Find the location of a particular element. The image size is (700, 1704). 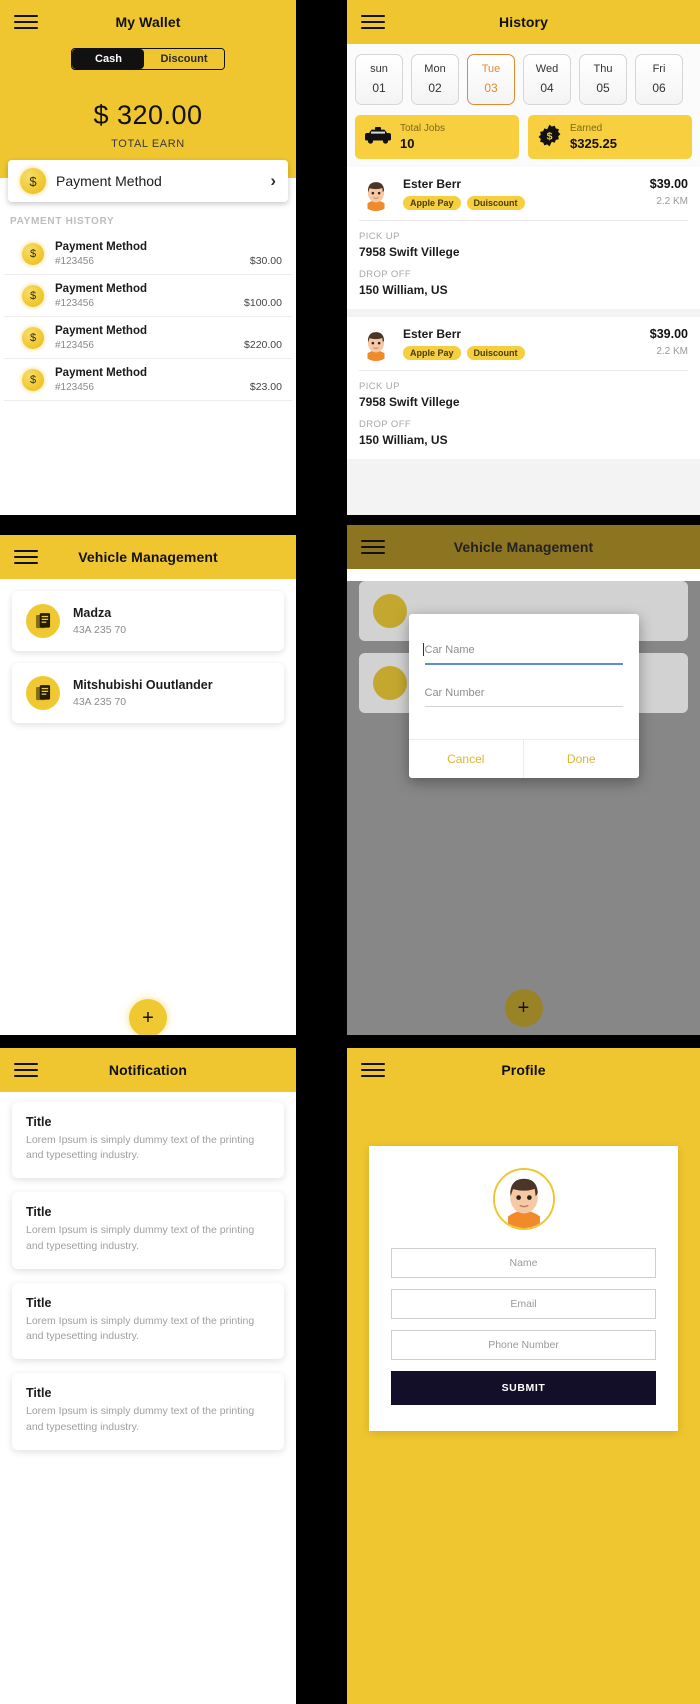

name-field: Name is located at coordinates (523, 1263).